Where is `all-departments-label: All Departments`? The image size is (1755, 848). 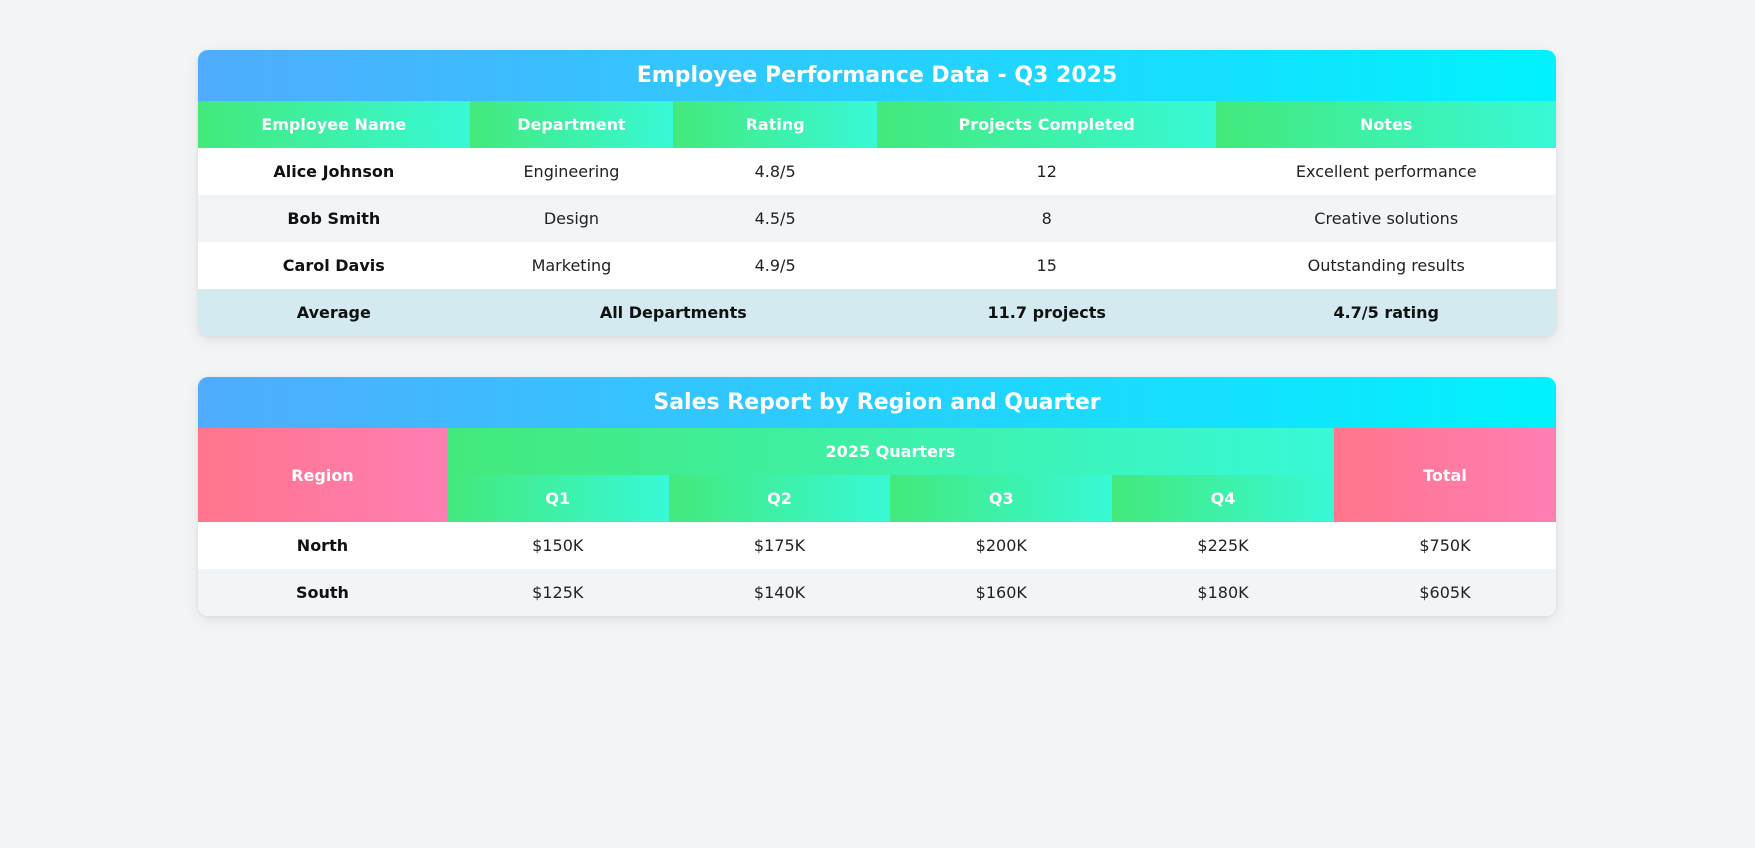
all-departments-label: All Departments is located at coordinates (673, 312).